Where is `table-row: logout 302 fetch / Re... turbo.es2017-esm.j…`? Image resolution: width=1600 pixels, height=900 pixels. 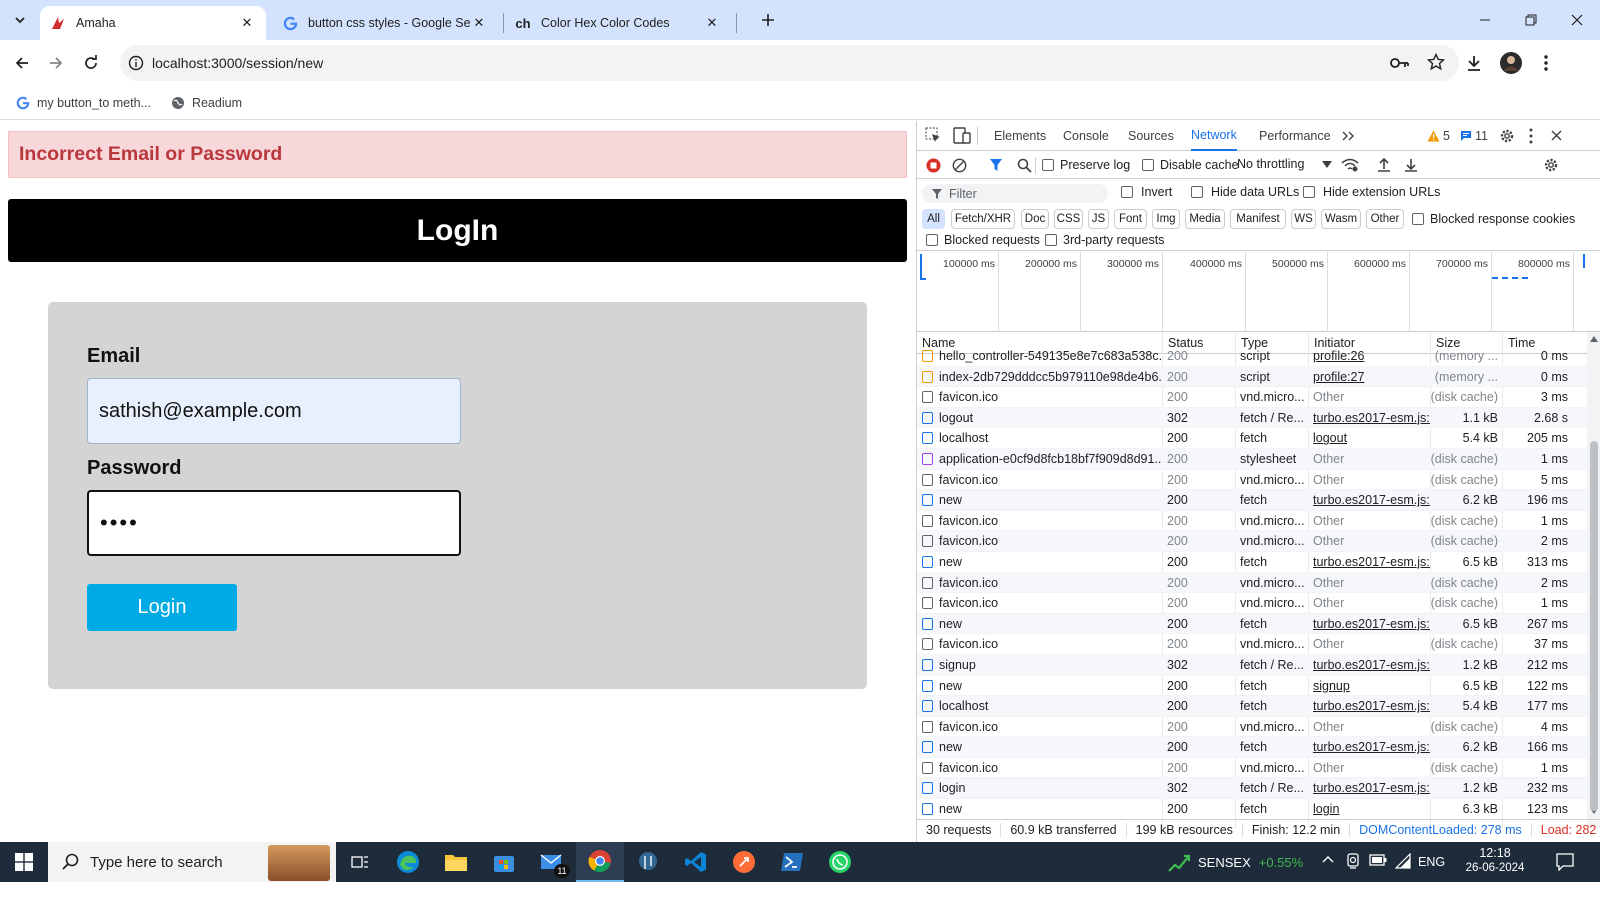 table-row: logout 302 fetch / Re... turbo.es2017-esm.j… is located at coordinates (1252, 418).